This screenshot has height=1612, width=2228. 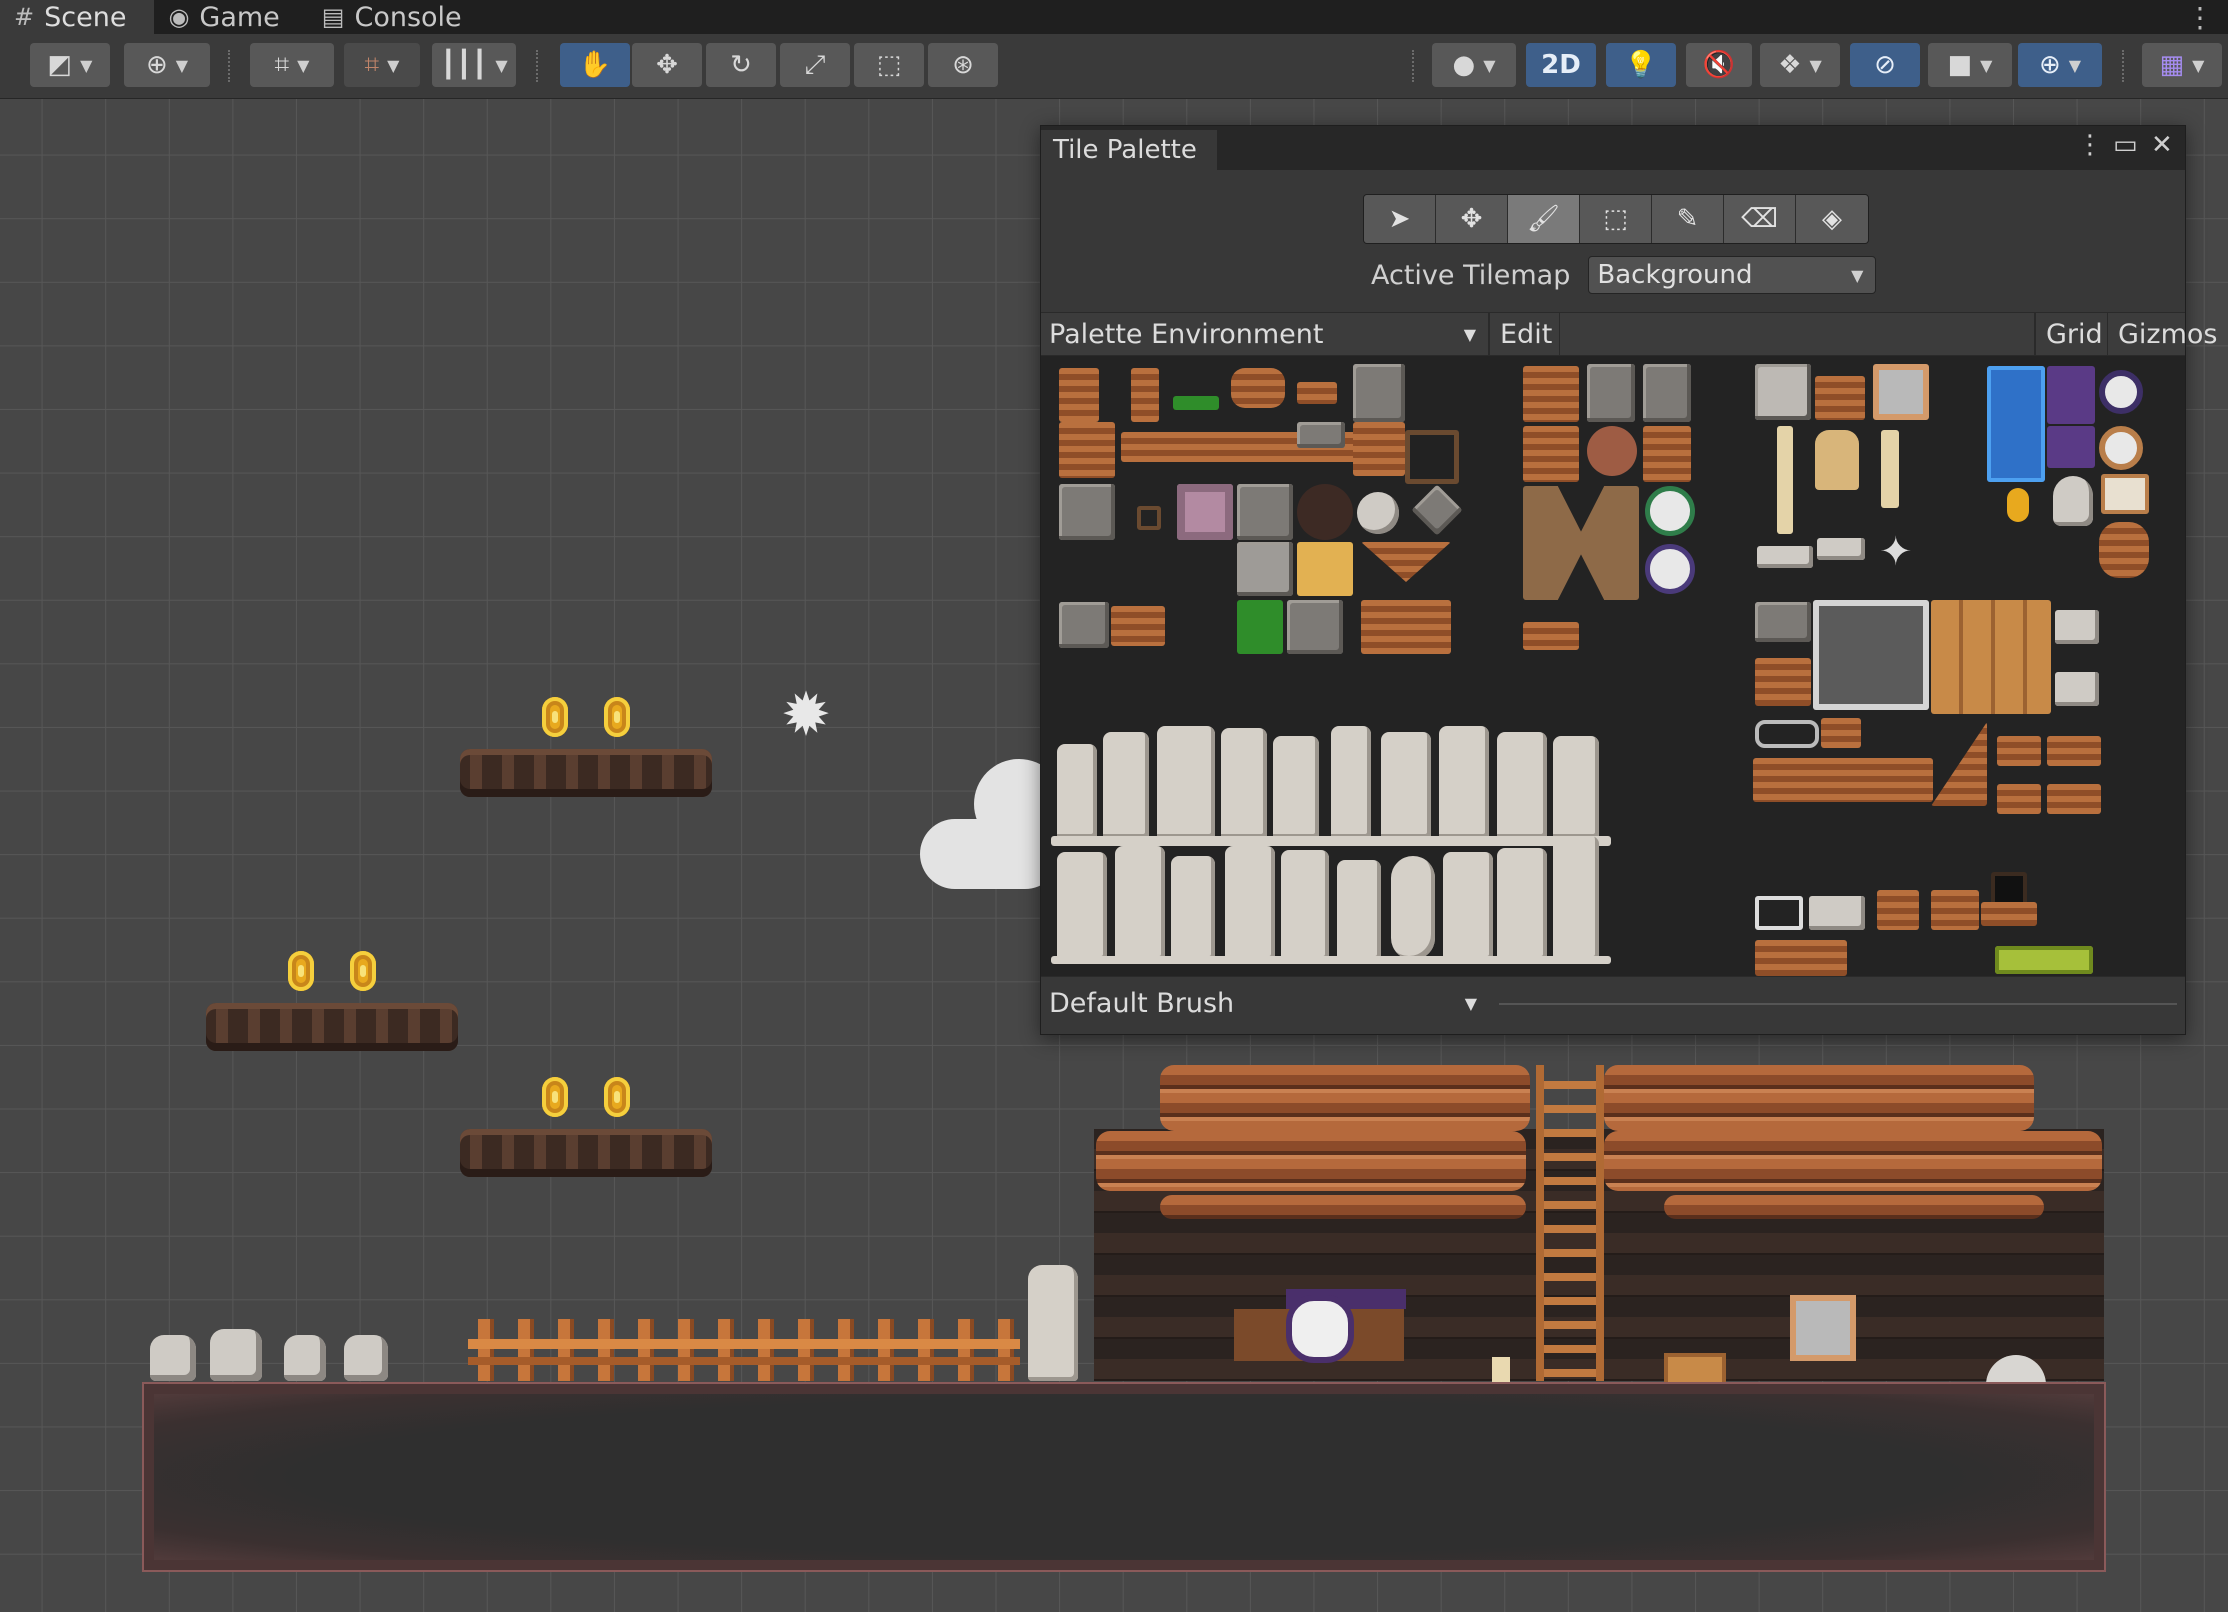 I want to click on tab-scene: # Scene, so click(x=77, y=17).